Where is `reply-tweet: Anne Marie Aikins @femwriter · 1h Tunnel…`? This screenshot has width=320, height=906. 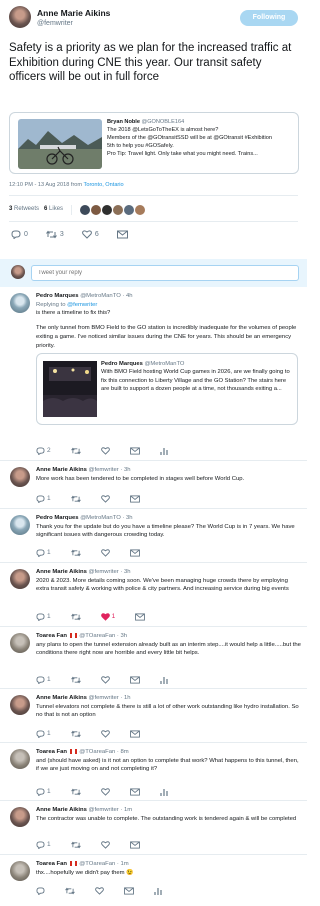 reply-tweet: Anne Marie Aikins @femwriter · 1h Tunnel… is located at coordinates (153, 716).